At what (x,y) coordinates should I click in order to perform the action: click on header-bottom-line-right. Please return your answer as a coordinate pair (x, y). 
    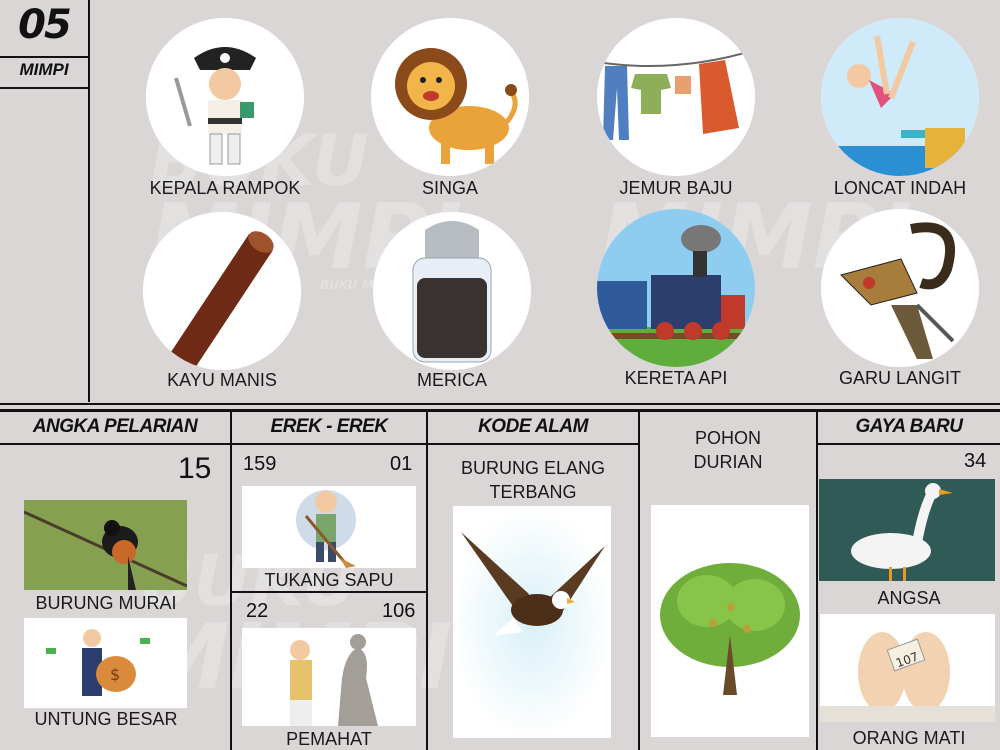
    Looking at the image, I should click on (909, 444).